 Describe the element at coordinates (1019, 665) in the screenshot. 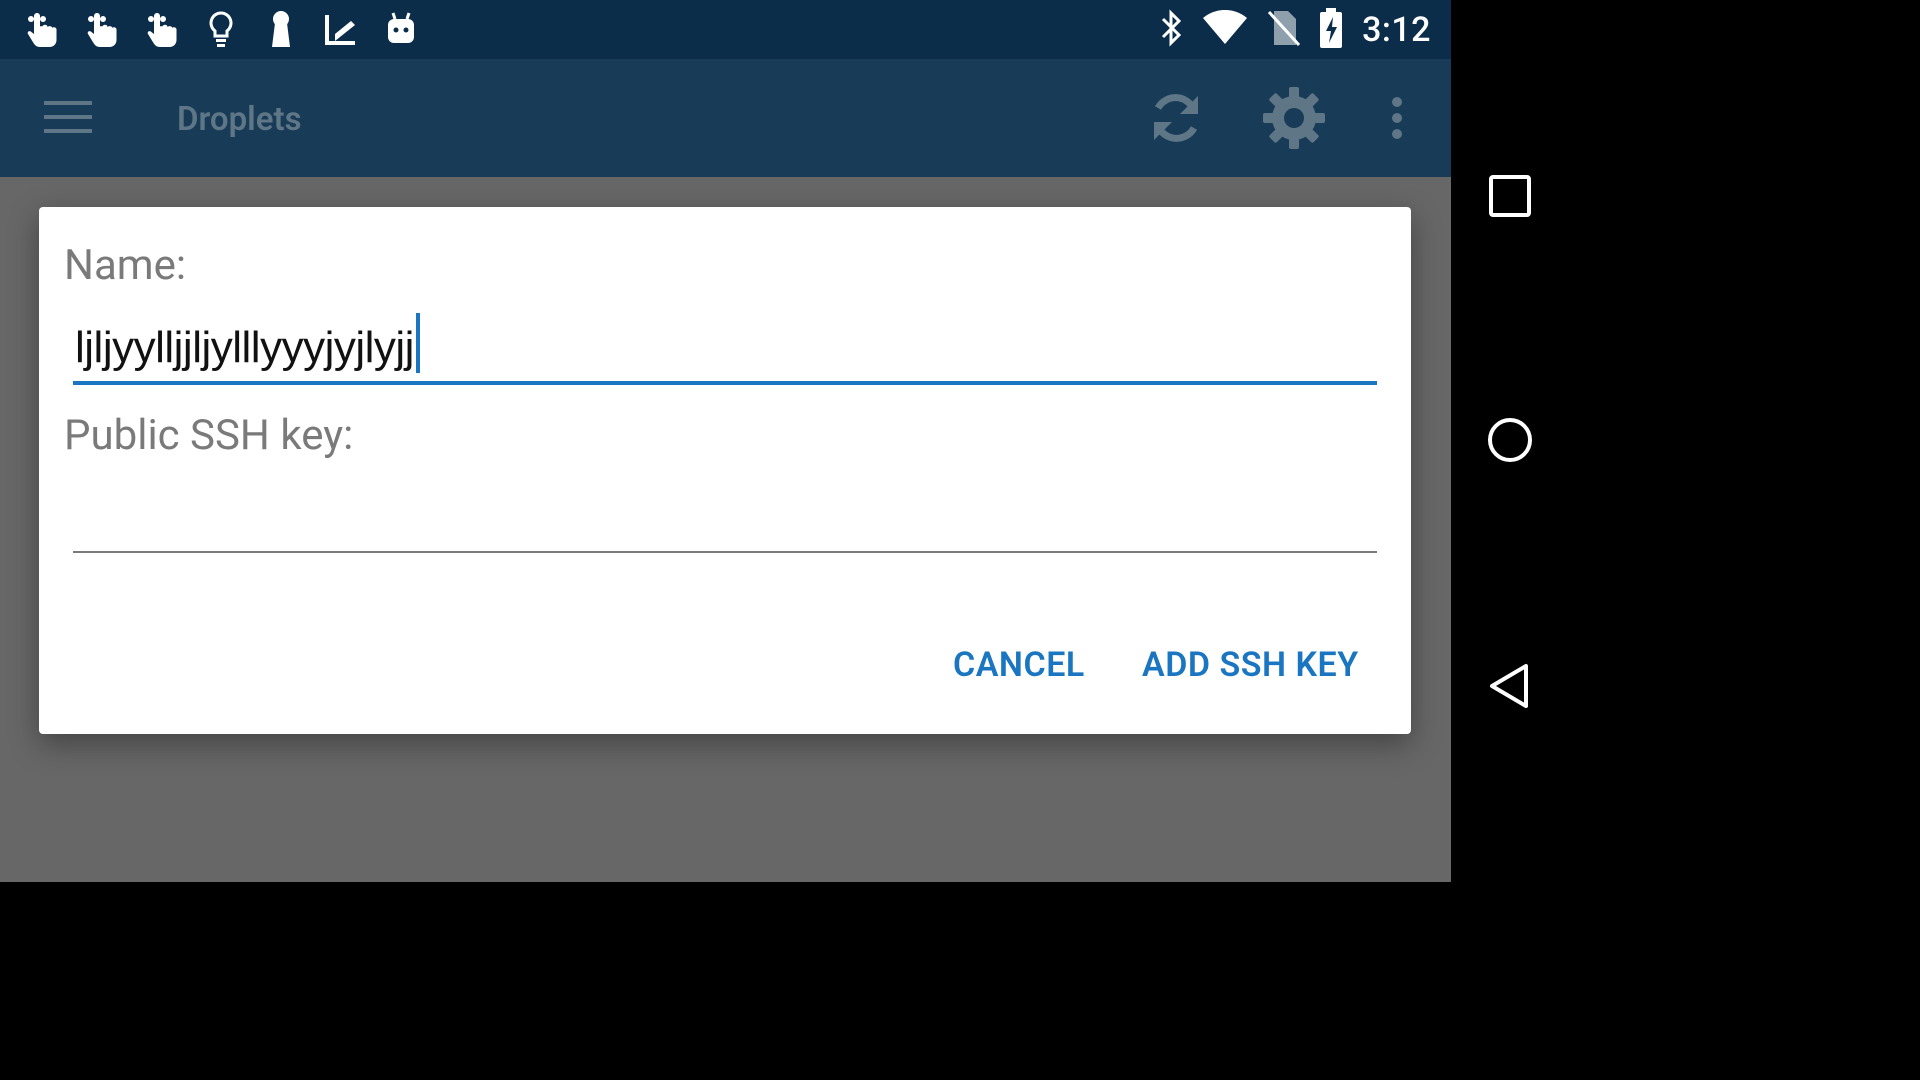

I see `cancel-button: CANCEL` at that location.